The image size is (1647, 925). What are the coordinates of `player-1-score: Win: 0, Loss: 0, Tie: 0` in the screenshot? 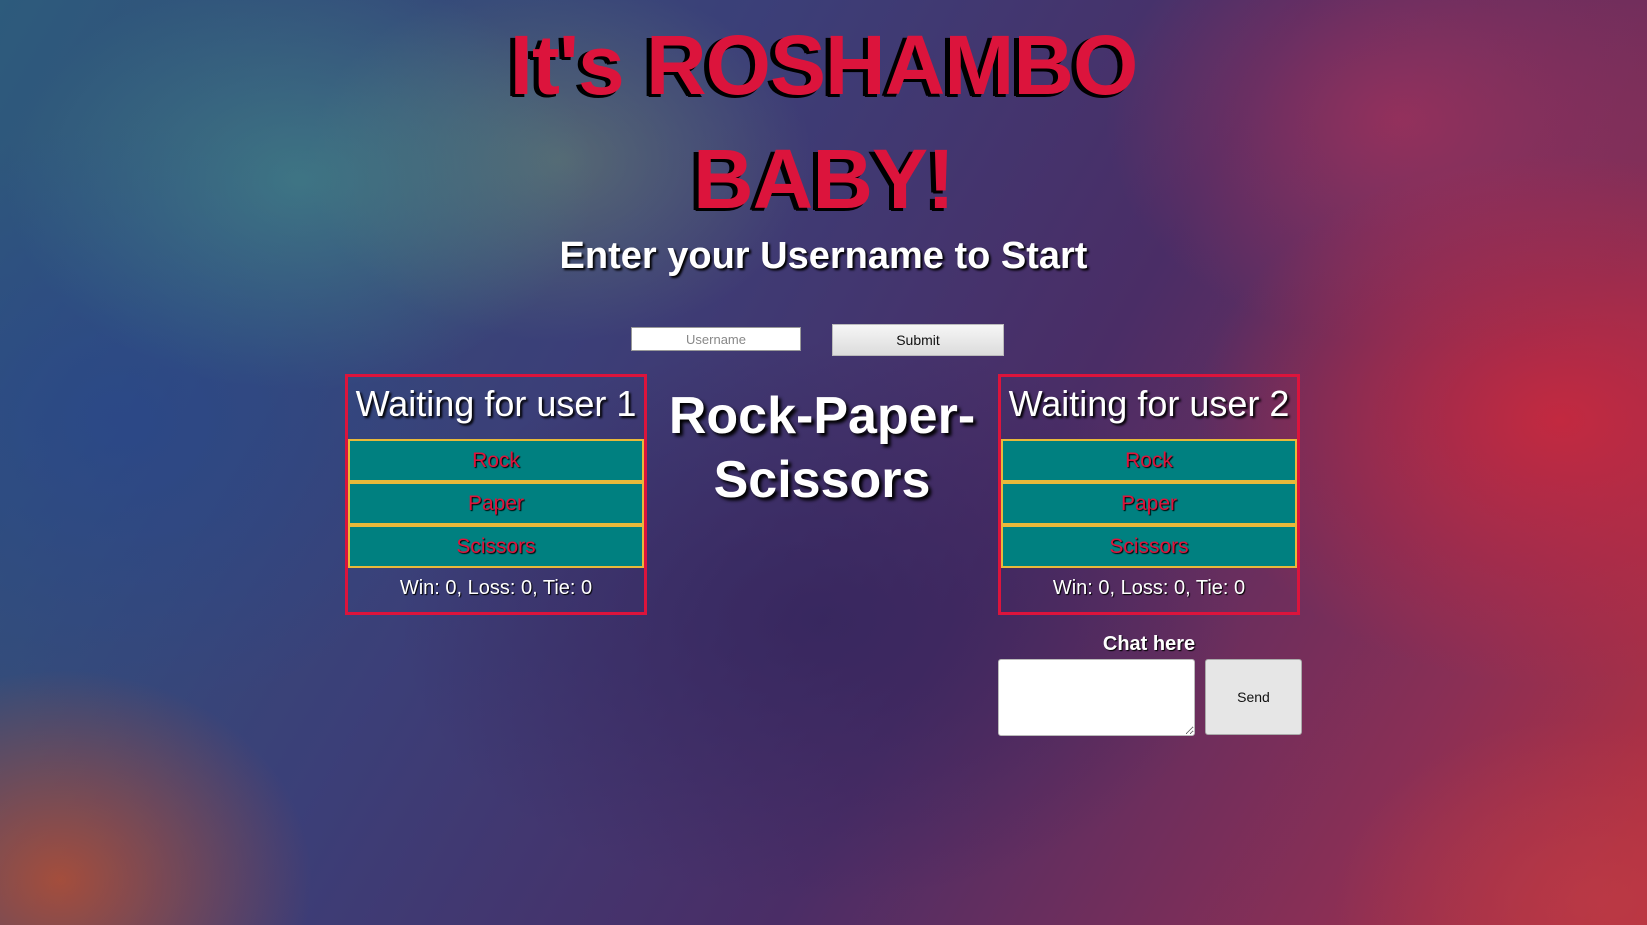 It's located at (496, 588).